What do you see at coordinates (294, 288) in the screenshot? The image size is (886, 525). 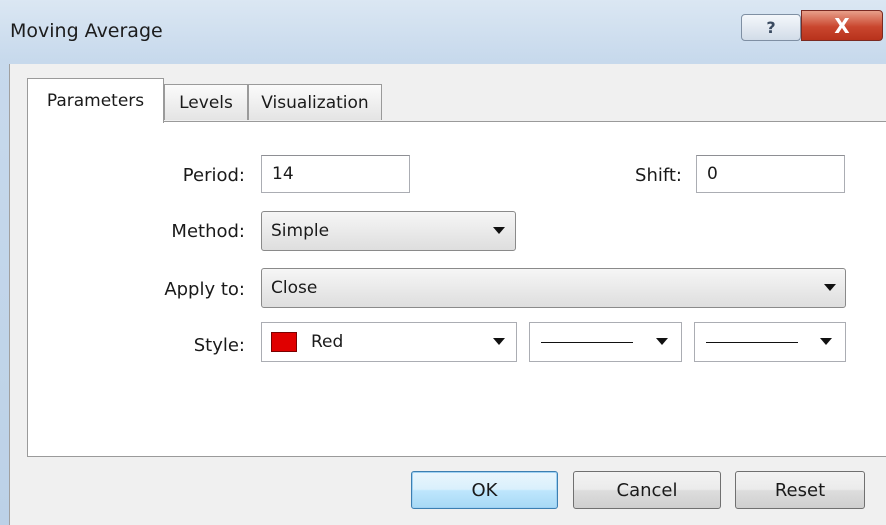 I see `apply-to-value: Close` at bounding box center [294, 288].